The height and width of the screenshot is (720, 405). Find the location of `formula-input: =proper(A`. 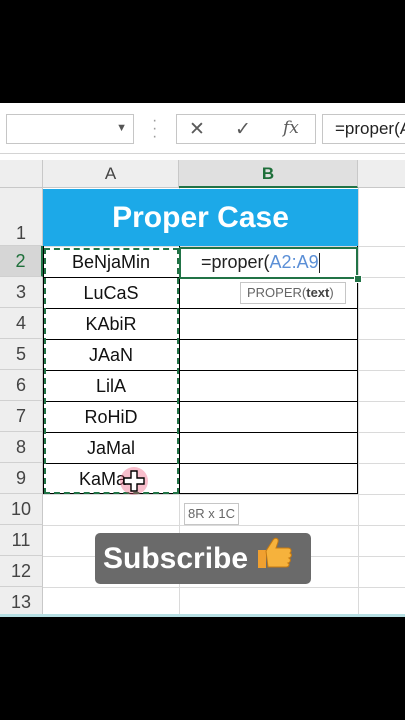

formula-input: =proper(A is located at coordinates (363, 129).